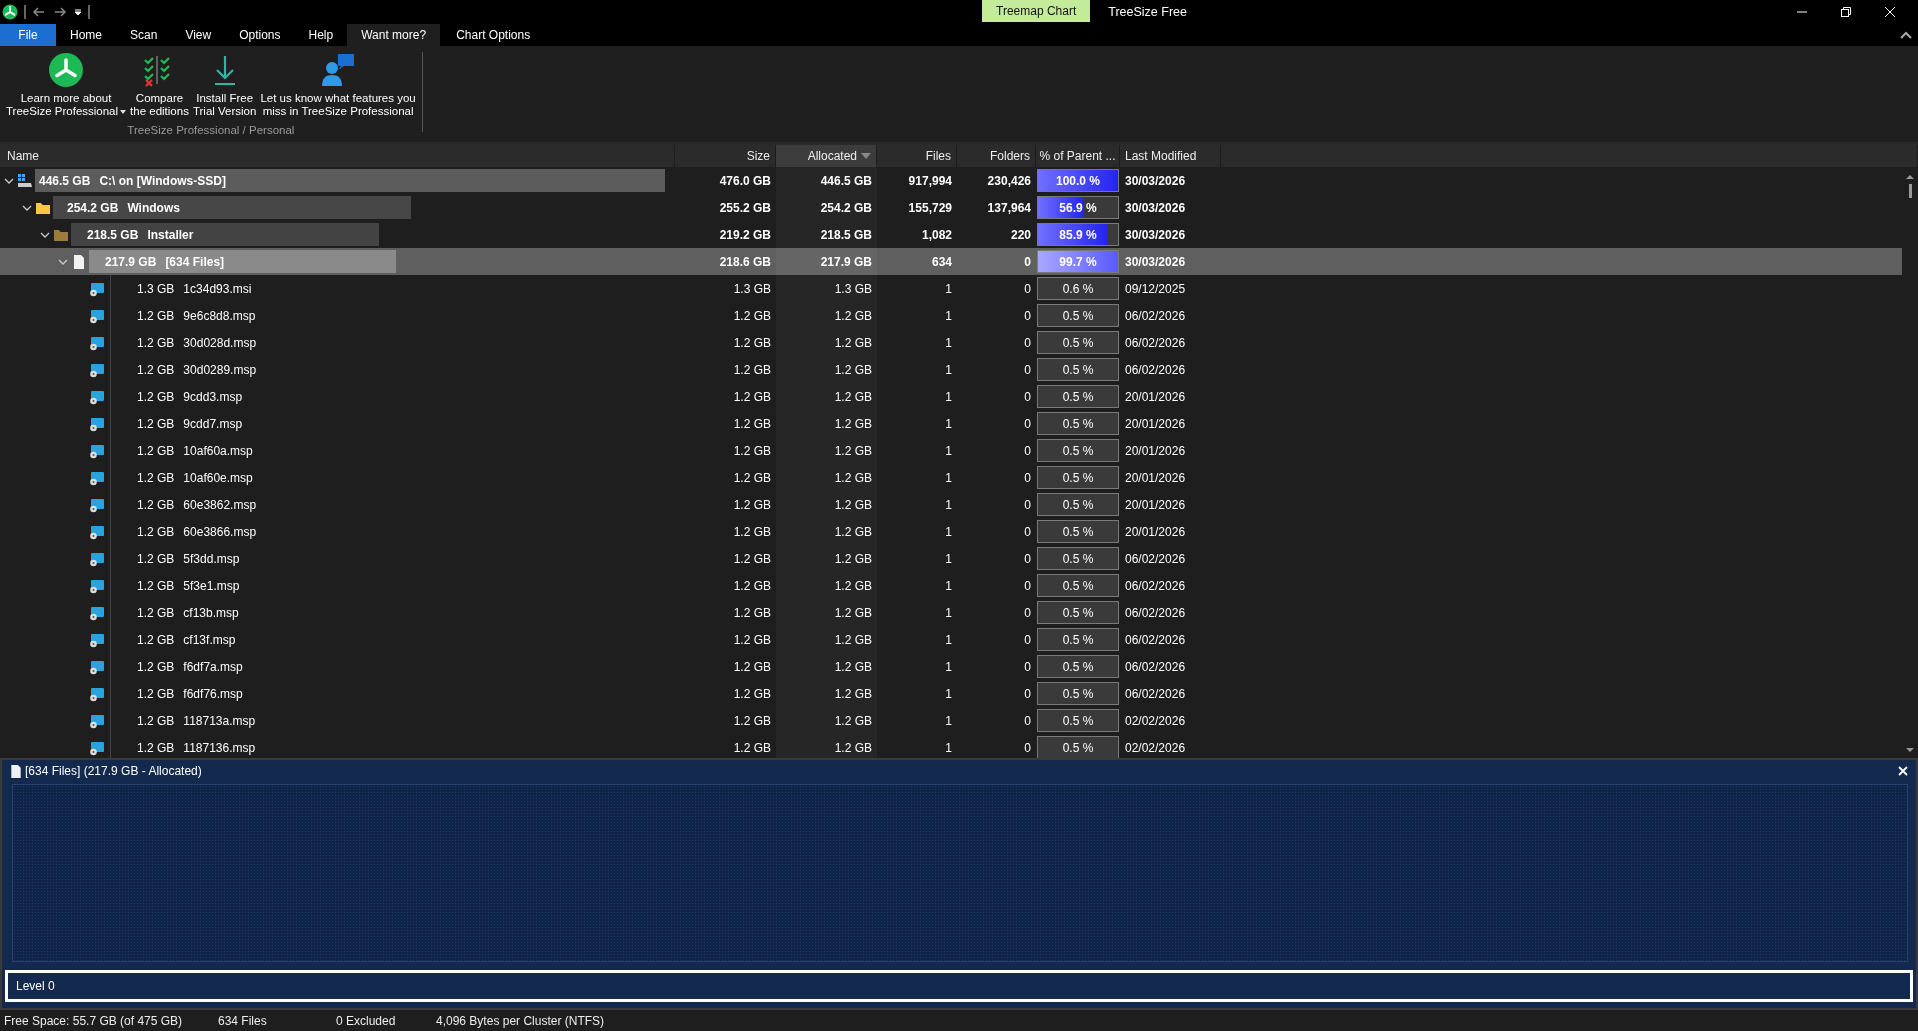  Describe the element at coordinates (493, 35) in the screenshot. I see `ribbon-tab: Chart Options` at that location.